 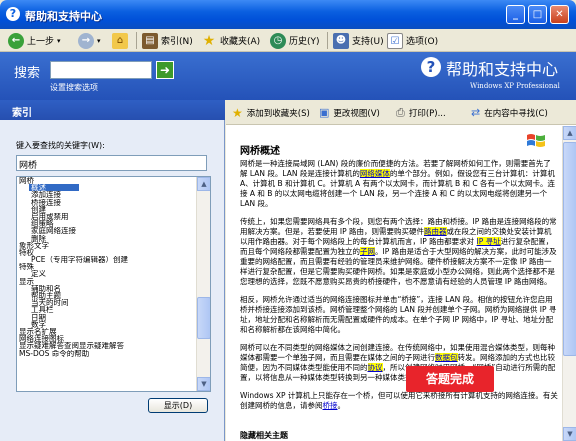 What do you see at coordinates (476, 112) in the screenshot?
I see `locate-icon: ⇄` at bounding box center [476, 112].